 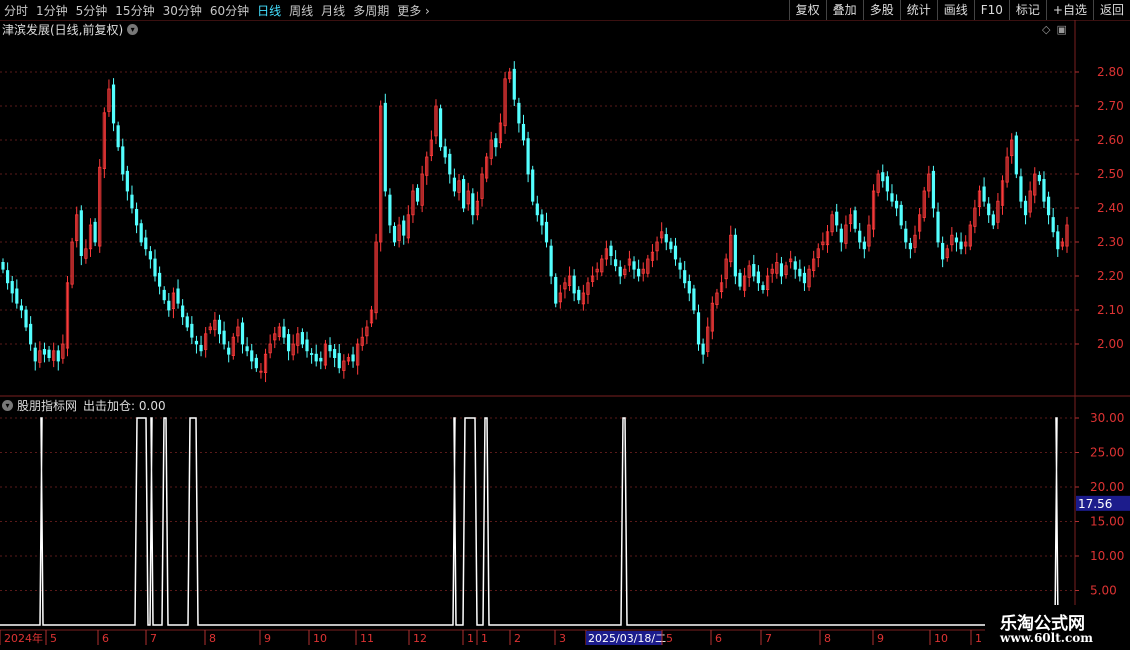 I want to click on tab-more: 更多 ›, so click(x=413, y=10).